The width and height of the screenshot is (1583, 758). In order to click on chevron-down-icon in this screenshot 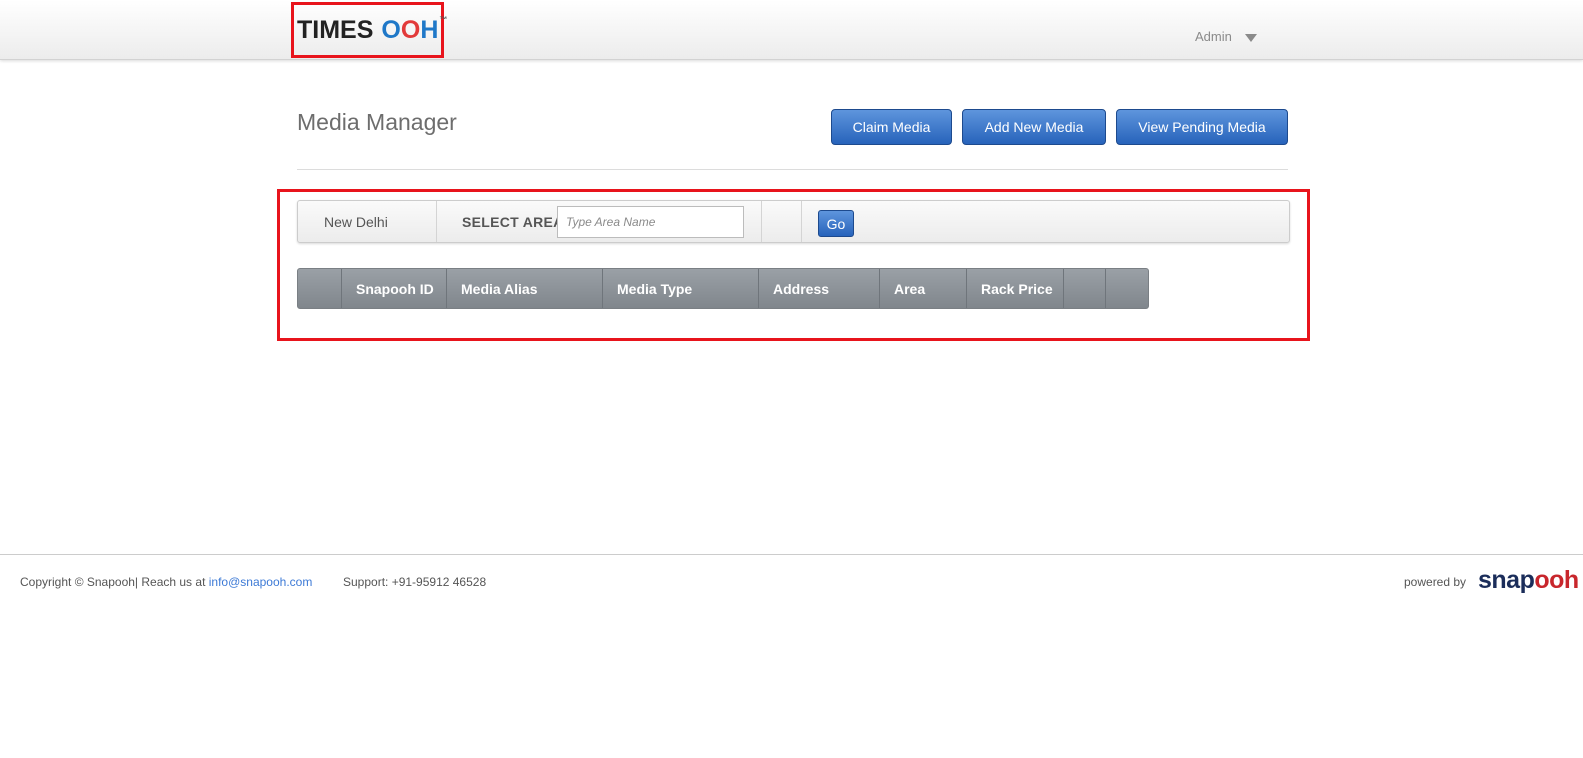, I will do `click(1251, 38)`.